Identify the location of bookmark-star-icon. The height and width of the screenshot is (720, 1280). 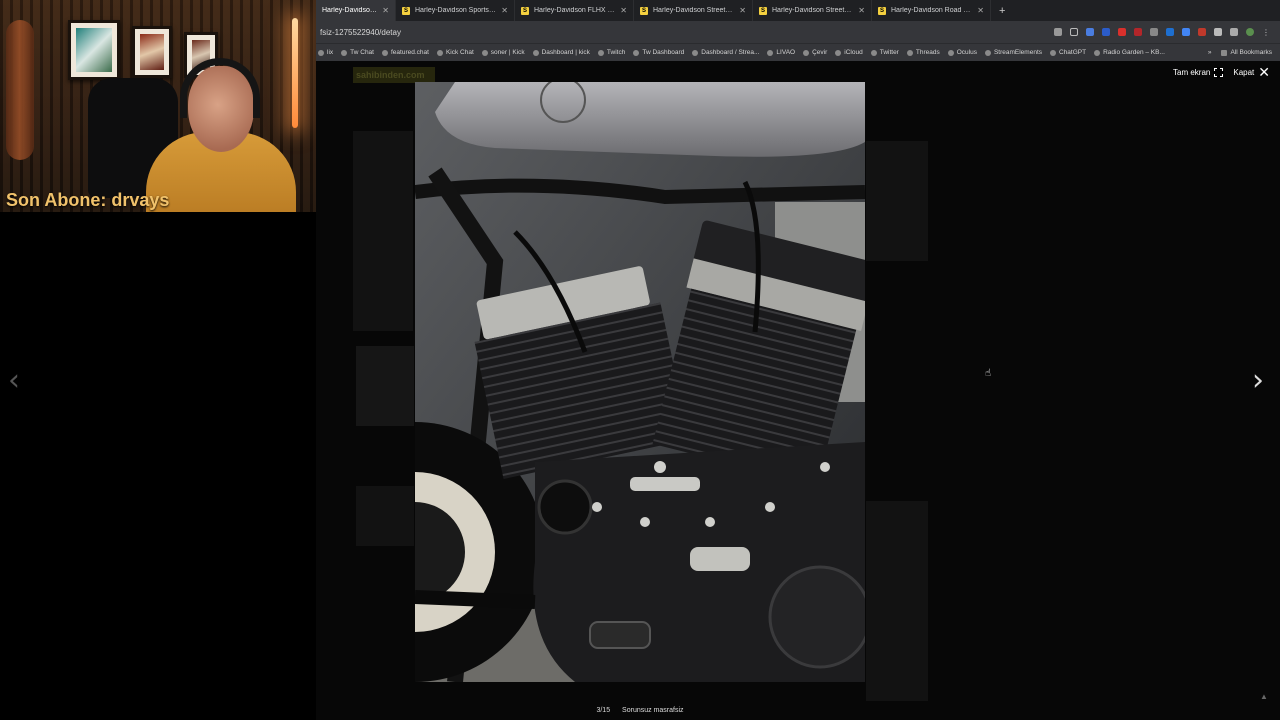
(1074, 32).